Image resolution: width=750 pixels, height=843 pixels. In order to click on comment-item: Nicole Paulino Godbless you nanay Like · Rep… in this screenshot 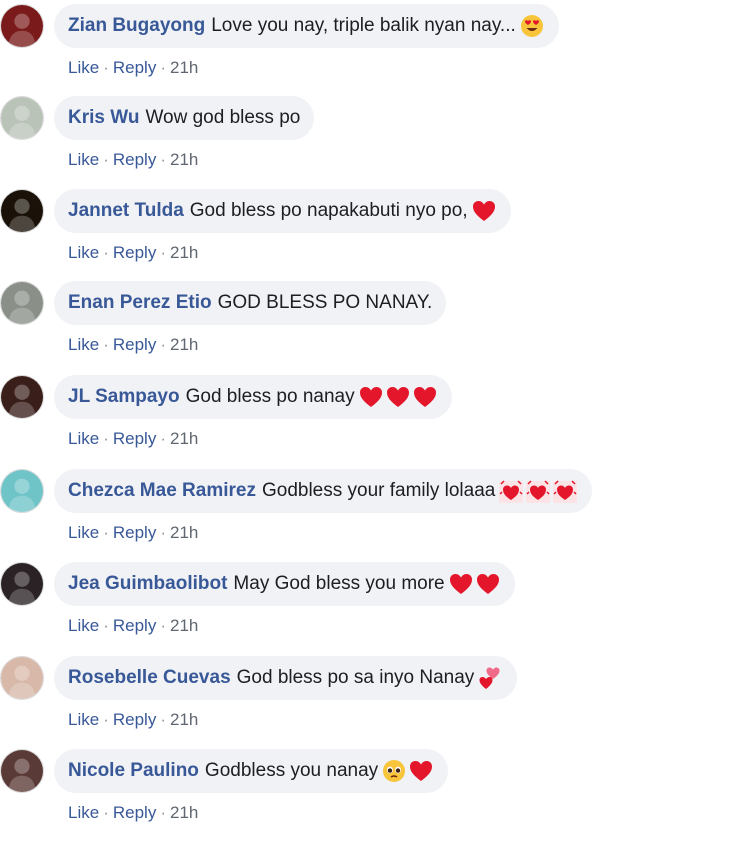, I will do `click(375, 796)`.